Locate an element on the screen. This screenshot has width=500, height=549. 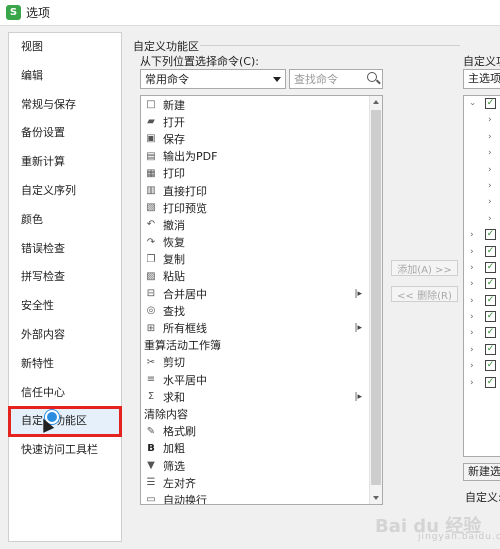
remove-command-button: << 删除(R) is located at coordinates (424, 294).